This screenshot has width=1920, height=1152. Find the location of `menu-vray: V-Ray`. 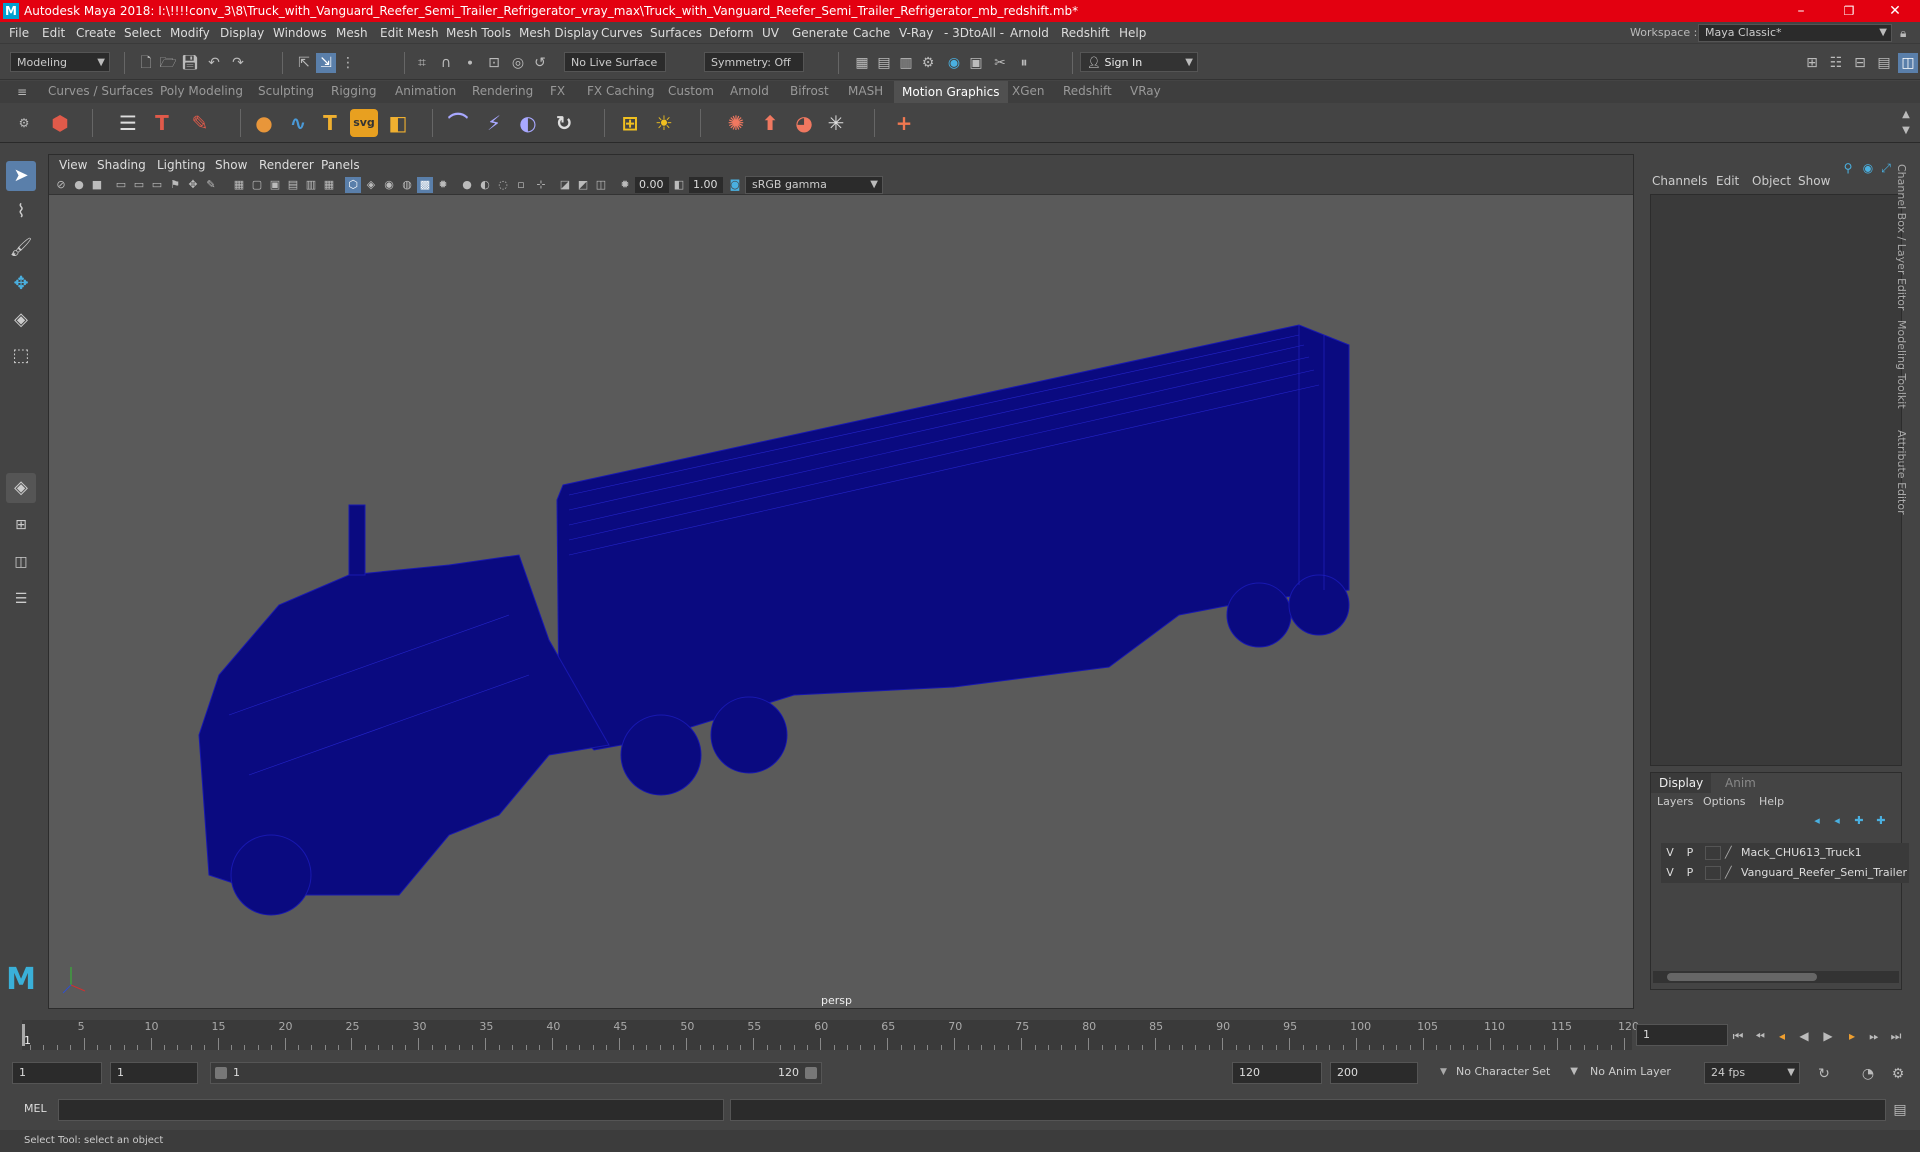

menu-vray: V-Ray is located at coordinates (916, 33).